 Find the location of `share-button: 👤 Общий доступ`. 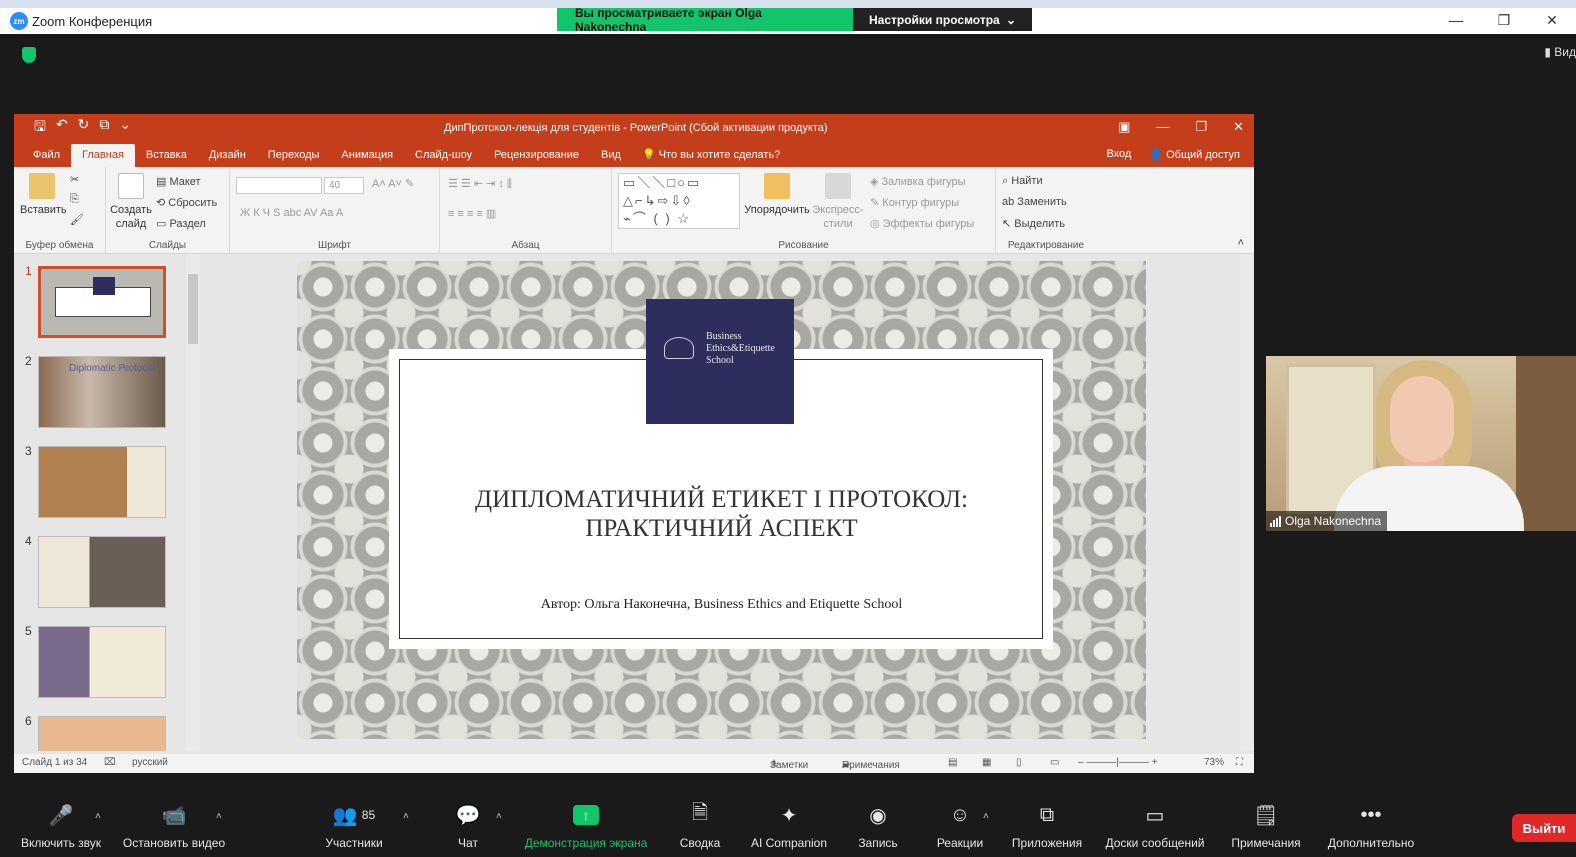

share-button: 👤 Общий доступ is located at coordinates (1194, 154).